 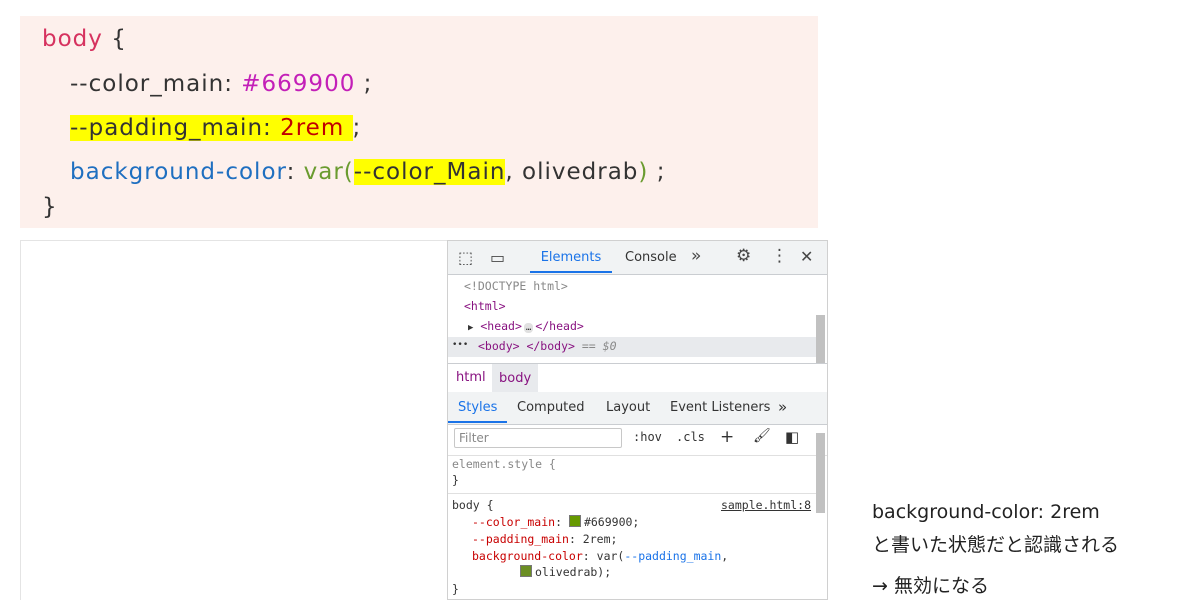 What do you see at coordinates (167, 128) in the screenshot?
I see `code-prop-padding-main: --padding_main` at bounding box center [167, 128].